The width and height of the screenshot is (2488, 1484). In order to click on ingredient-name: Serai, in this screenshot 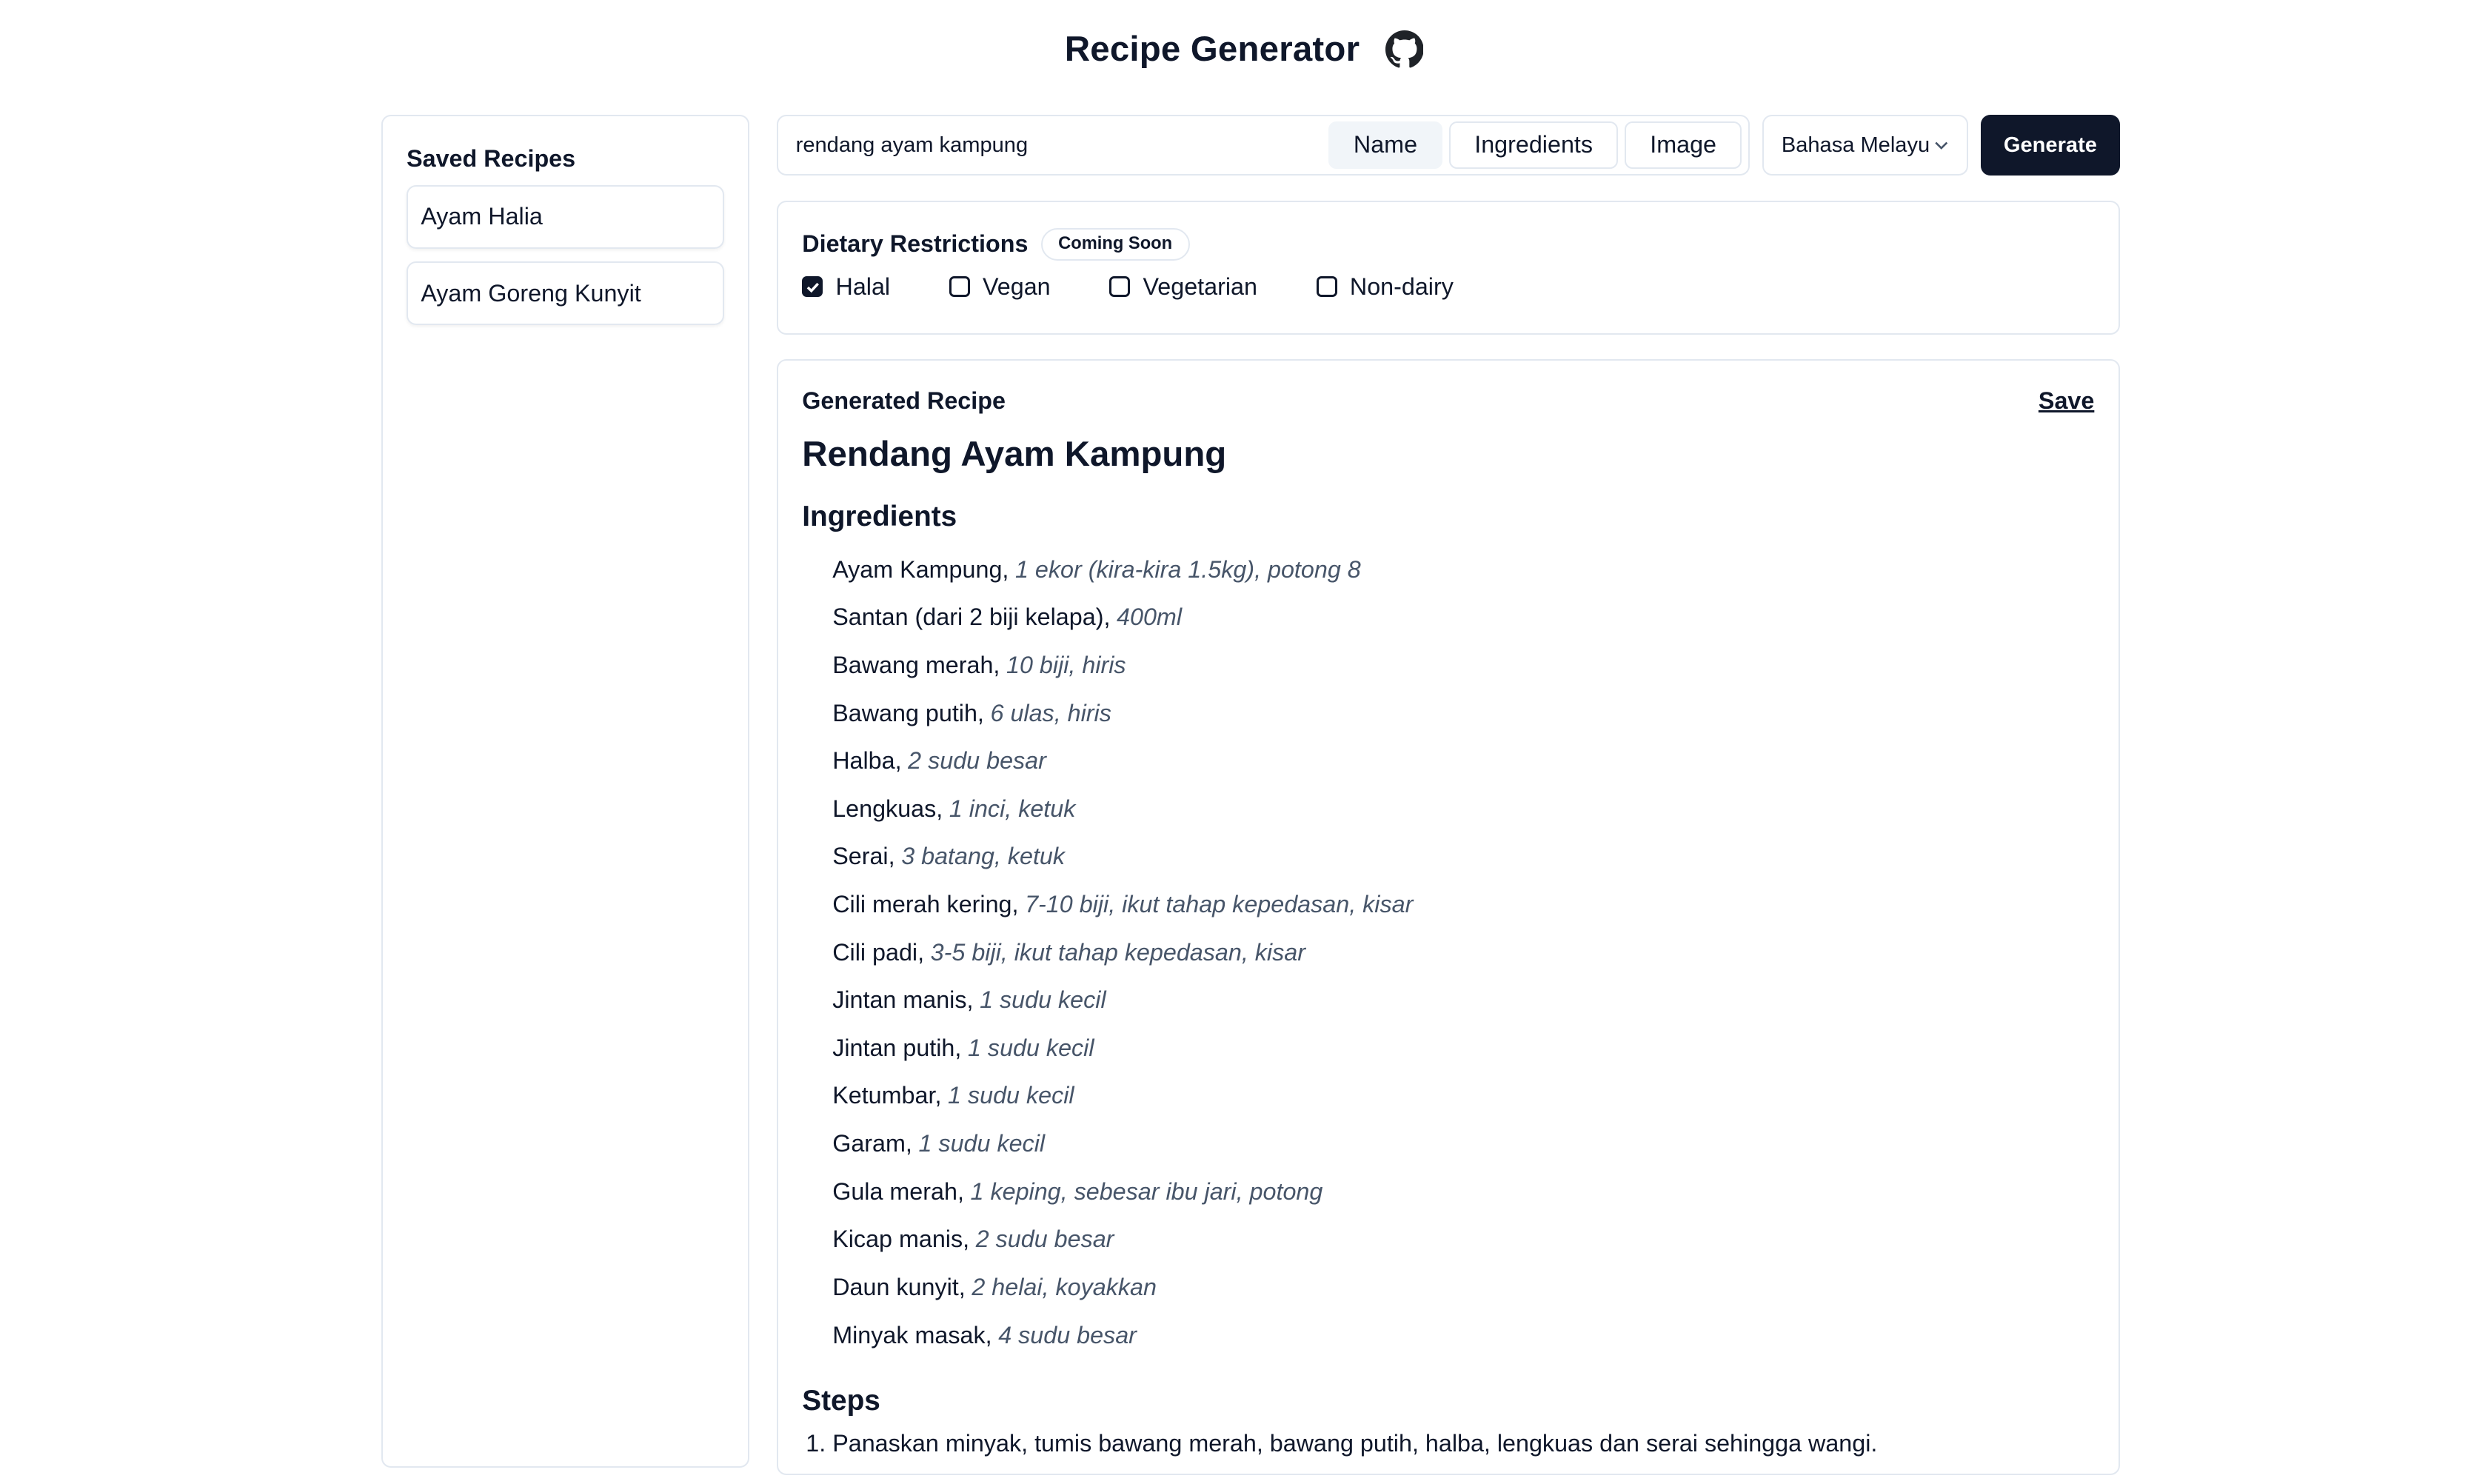, I will do `click(863, 856)`.